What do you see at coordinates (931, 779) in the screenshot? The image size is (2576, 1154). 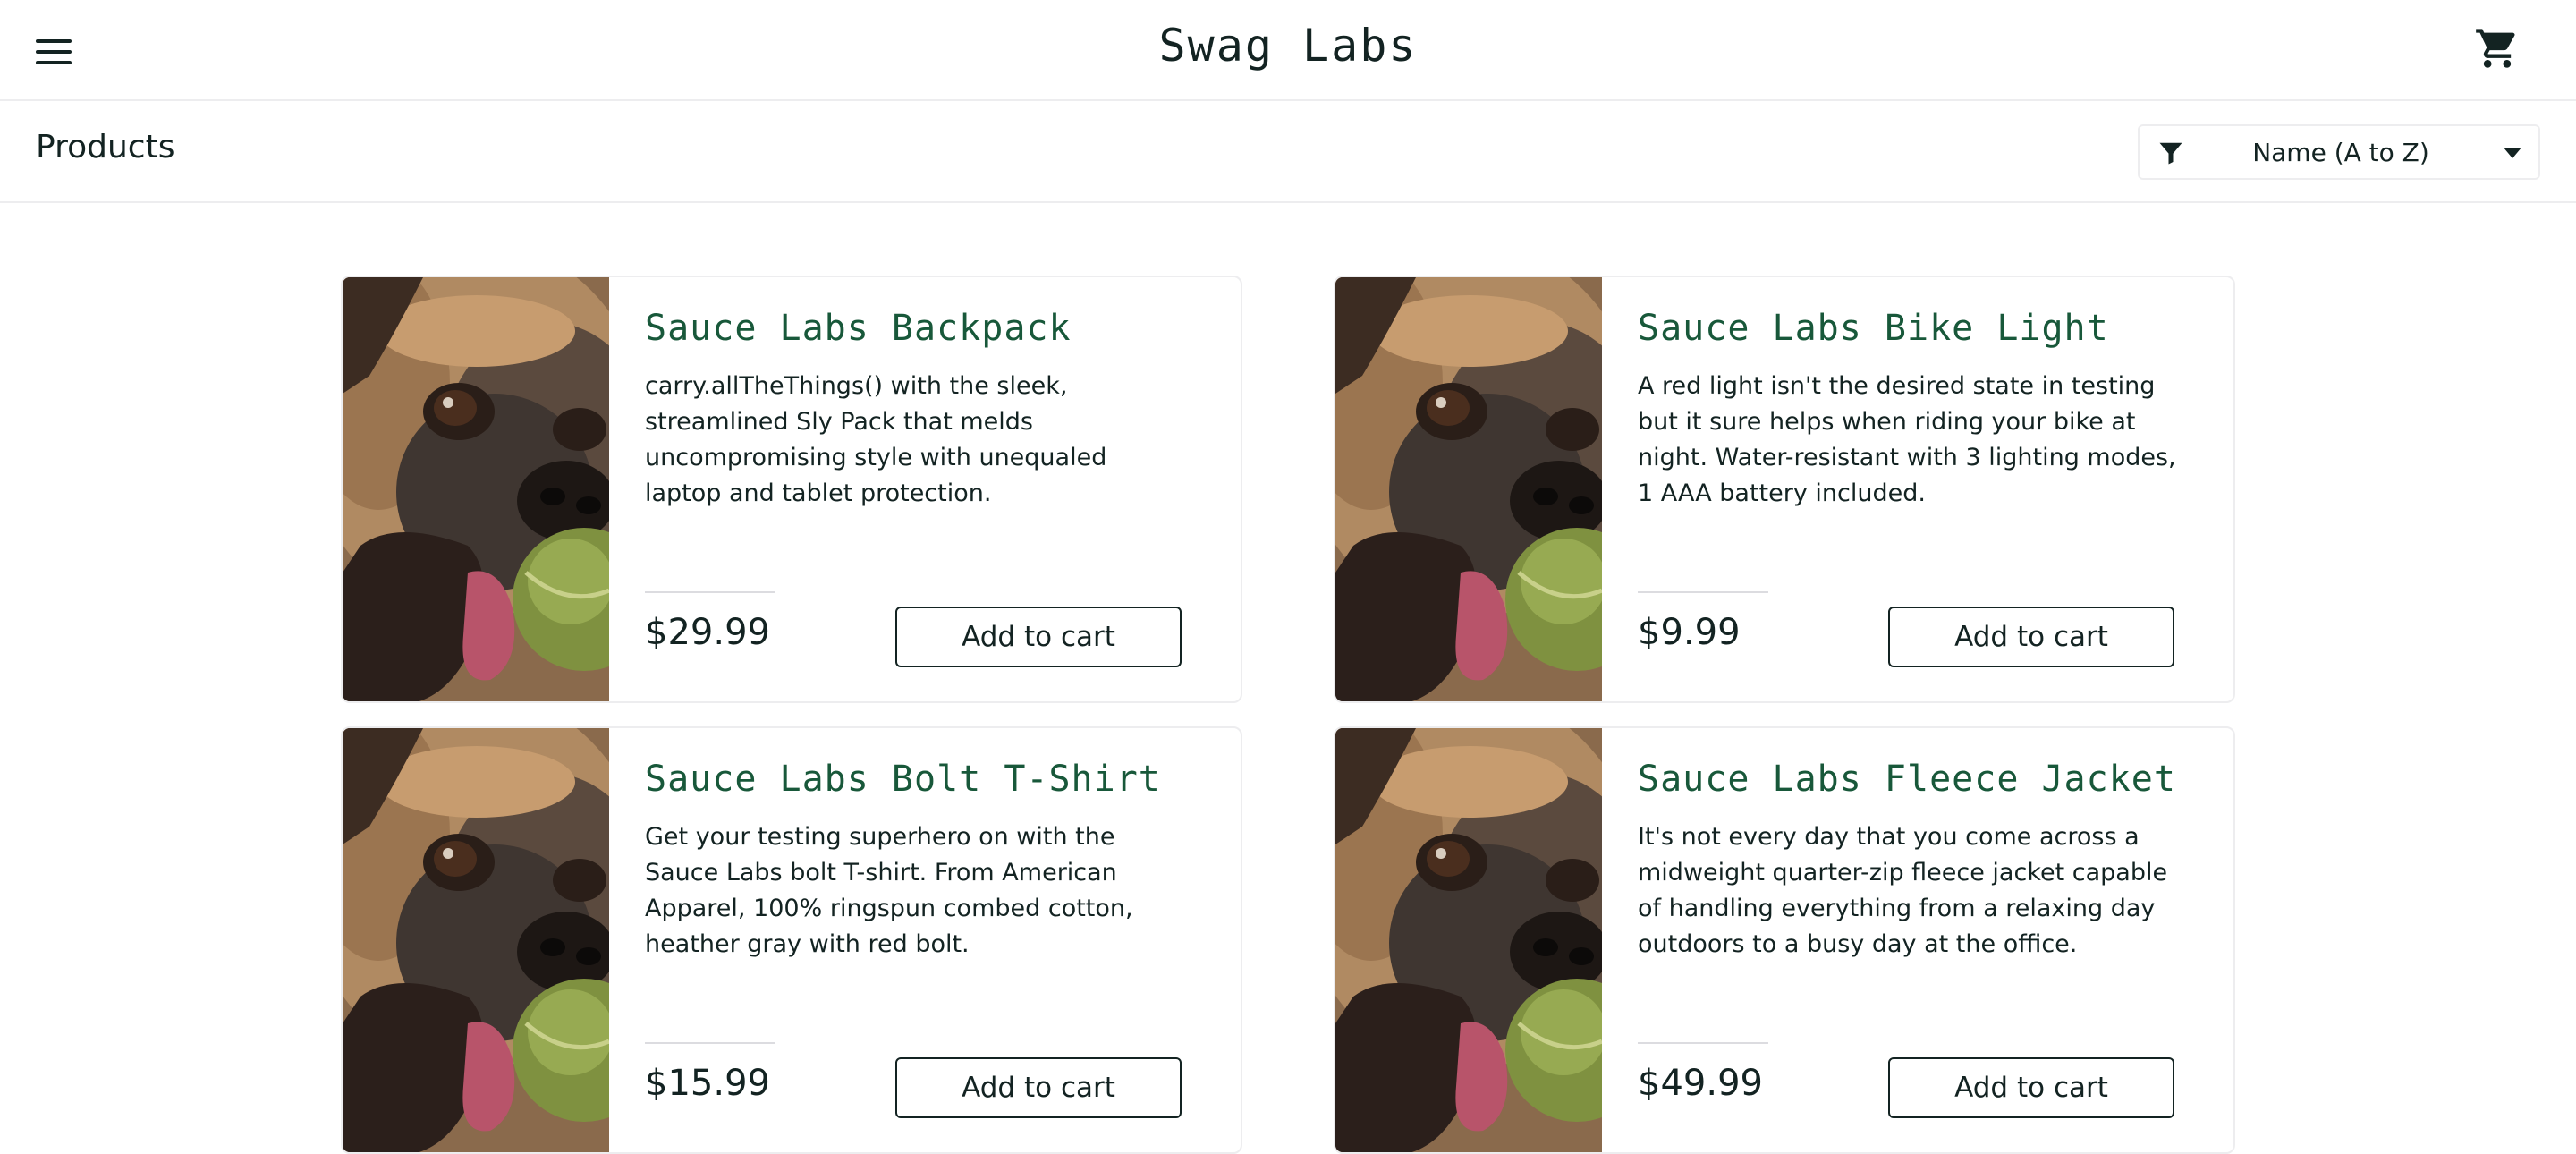 I see `product-name: Sauce Labs Bolt T-Shirt` at bounding box center [931, 779].